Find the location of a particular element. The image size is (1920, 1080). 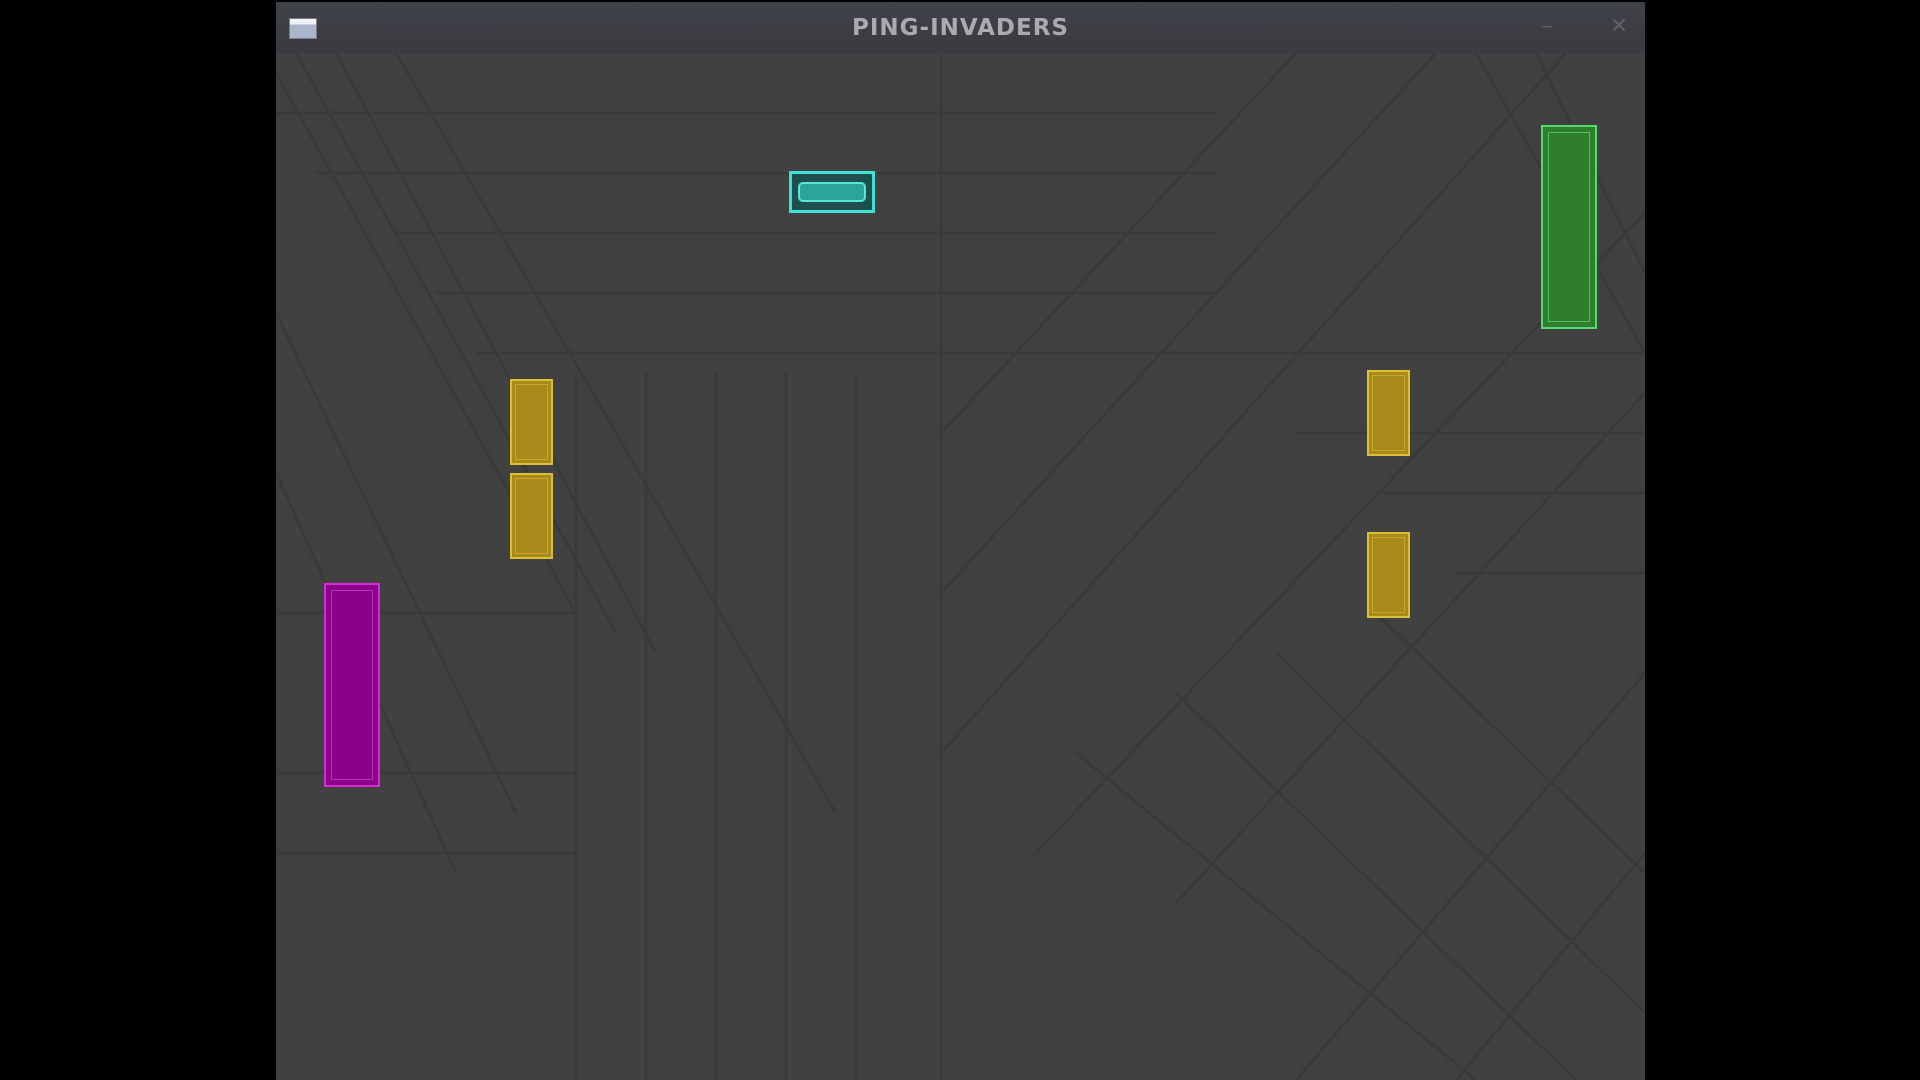

close-icon: ✕ is located at coordinates (1619, 27).